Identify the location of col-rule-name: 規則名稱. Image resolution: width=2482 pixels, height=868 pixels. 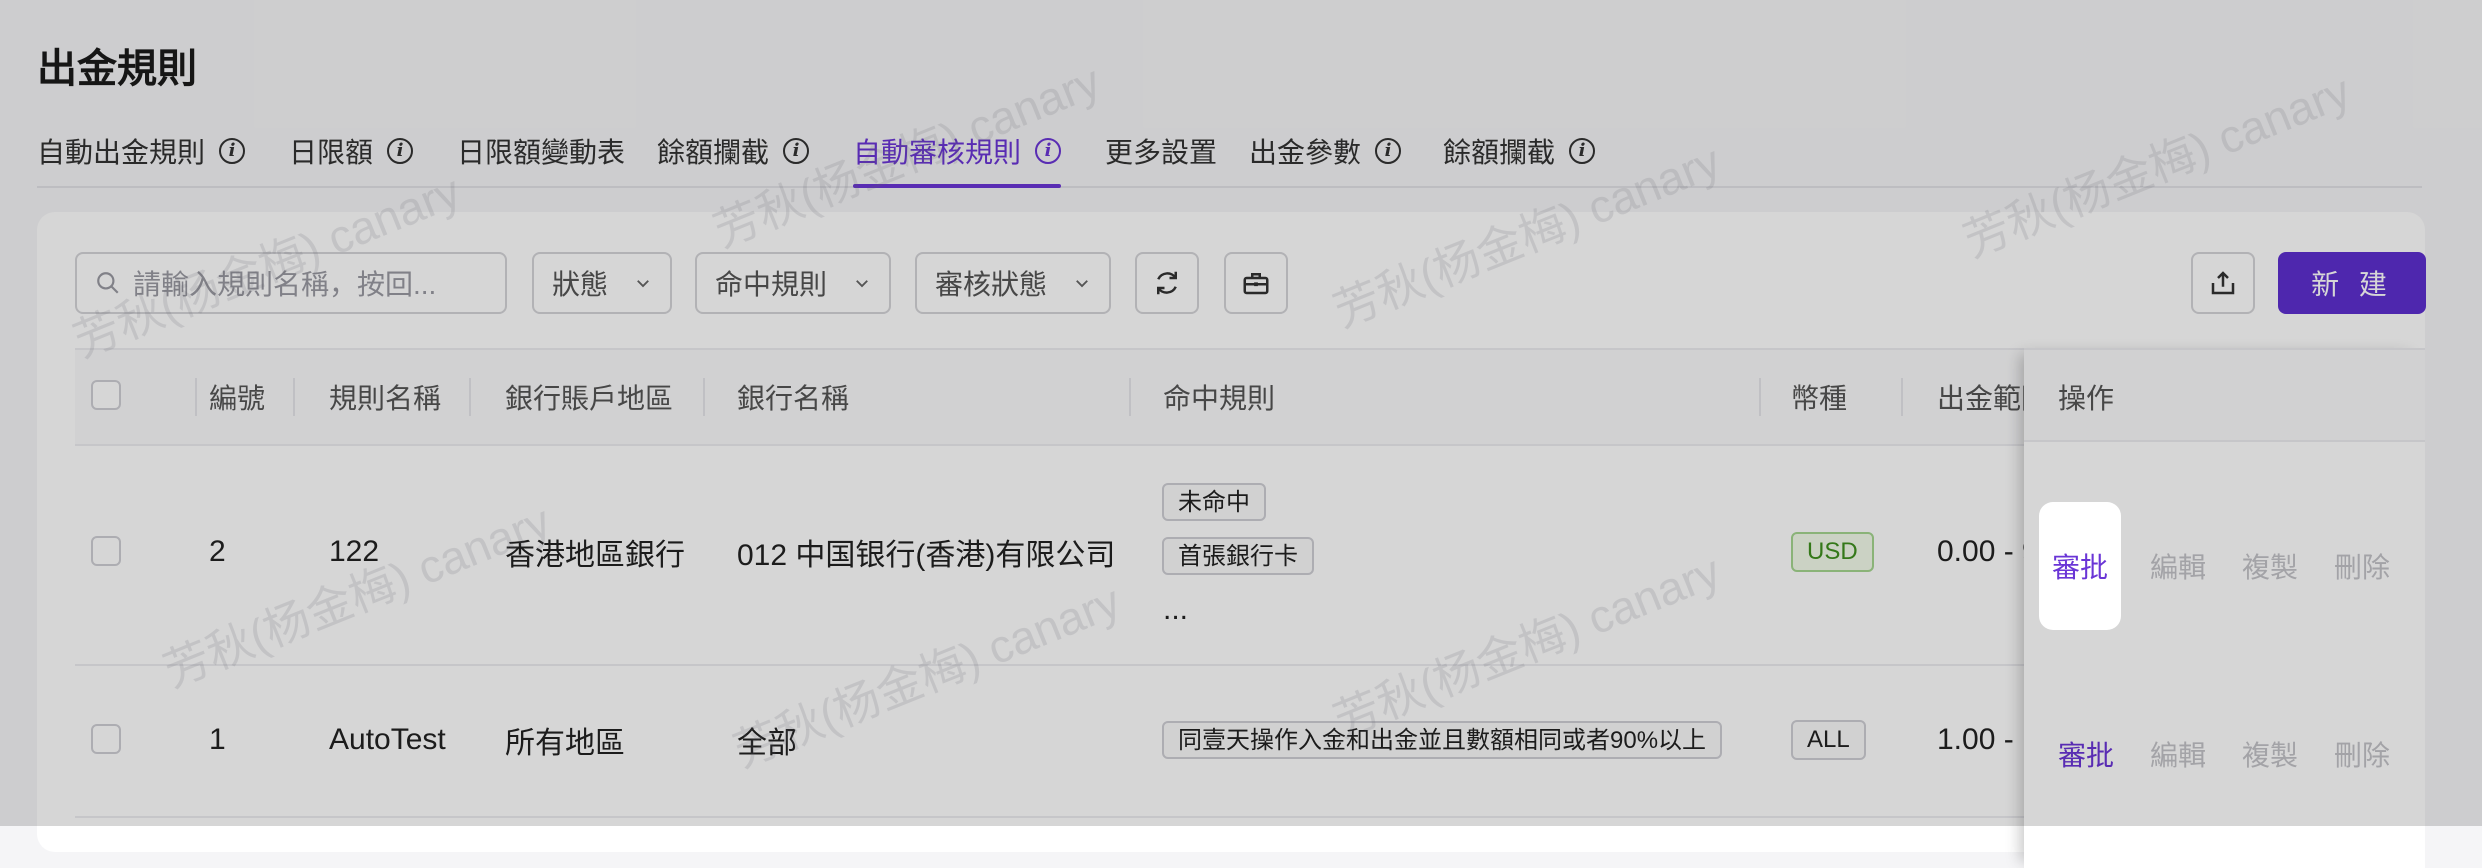
(385, 398).